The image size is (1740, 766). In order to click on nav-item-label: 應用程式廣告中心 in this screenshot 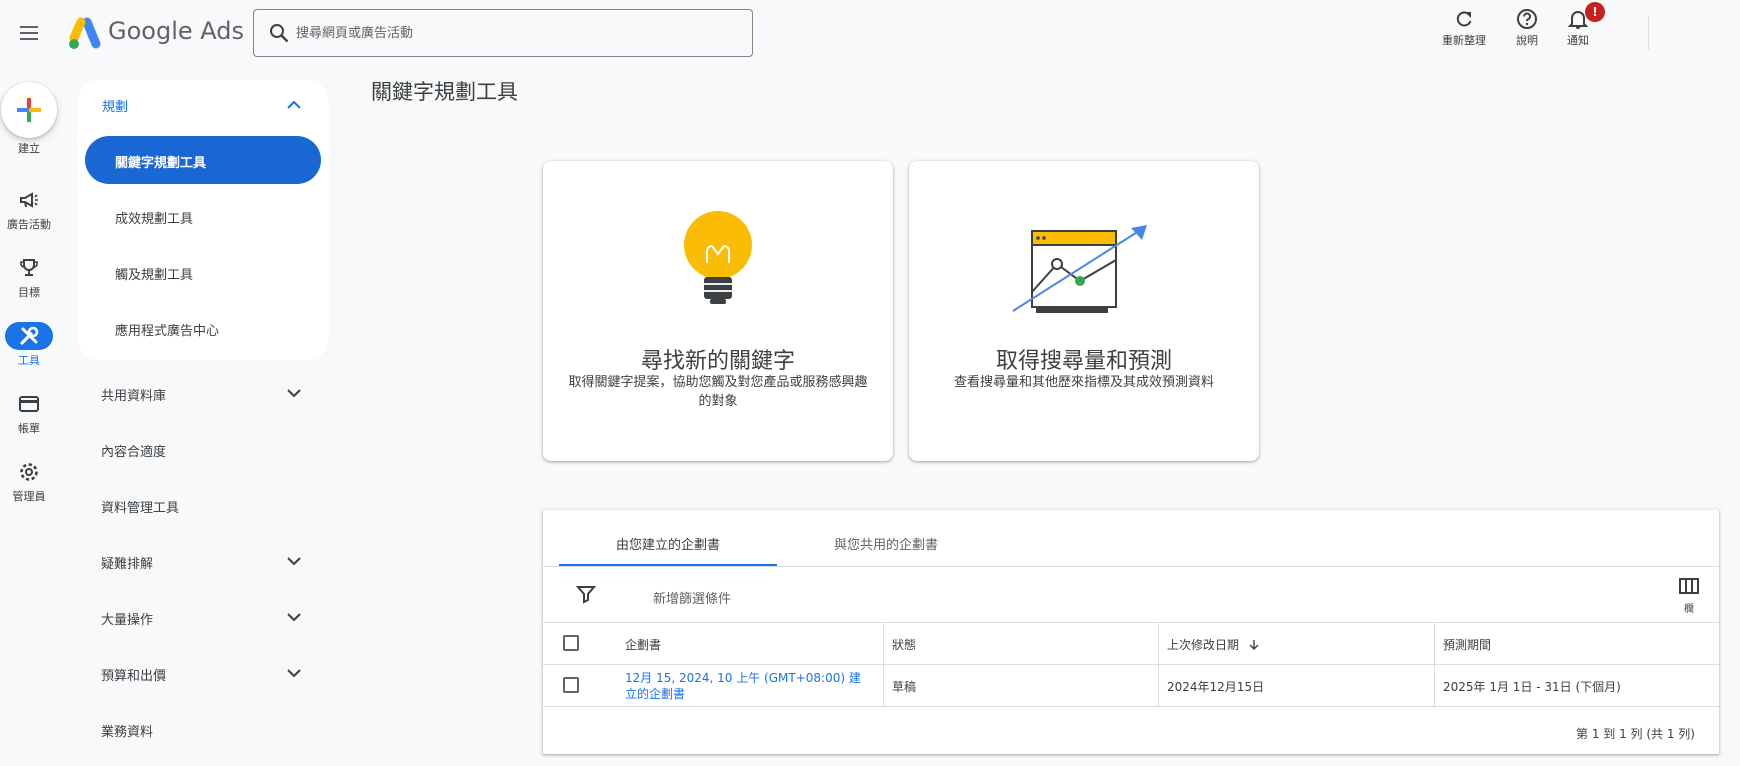, I will do `click(167, 331)`.